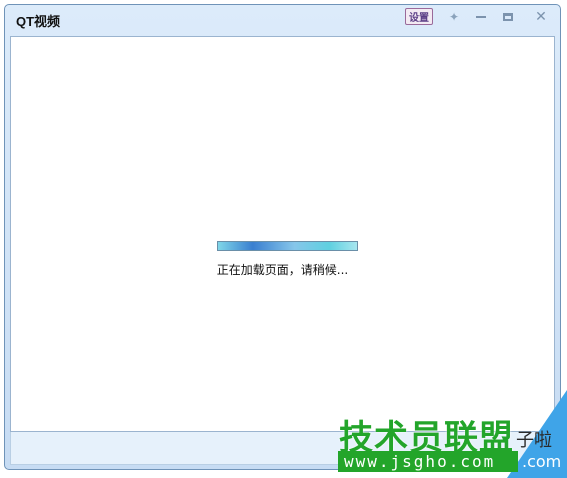 The height and width of the screenshot is (478, 567). I want to click on progress-fill, so click(287, 246).